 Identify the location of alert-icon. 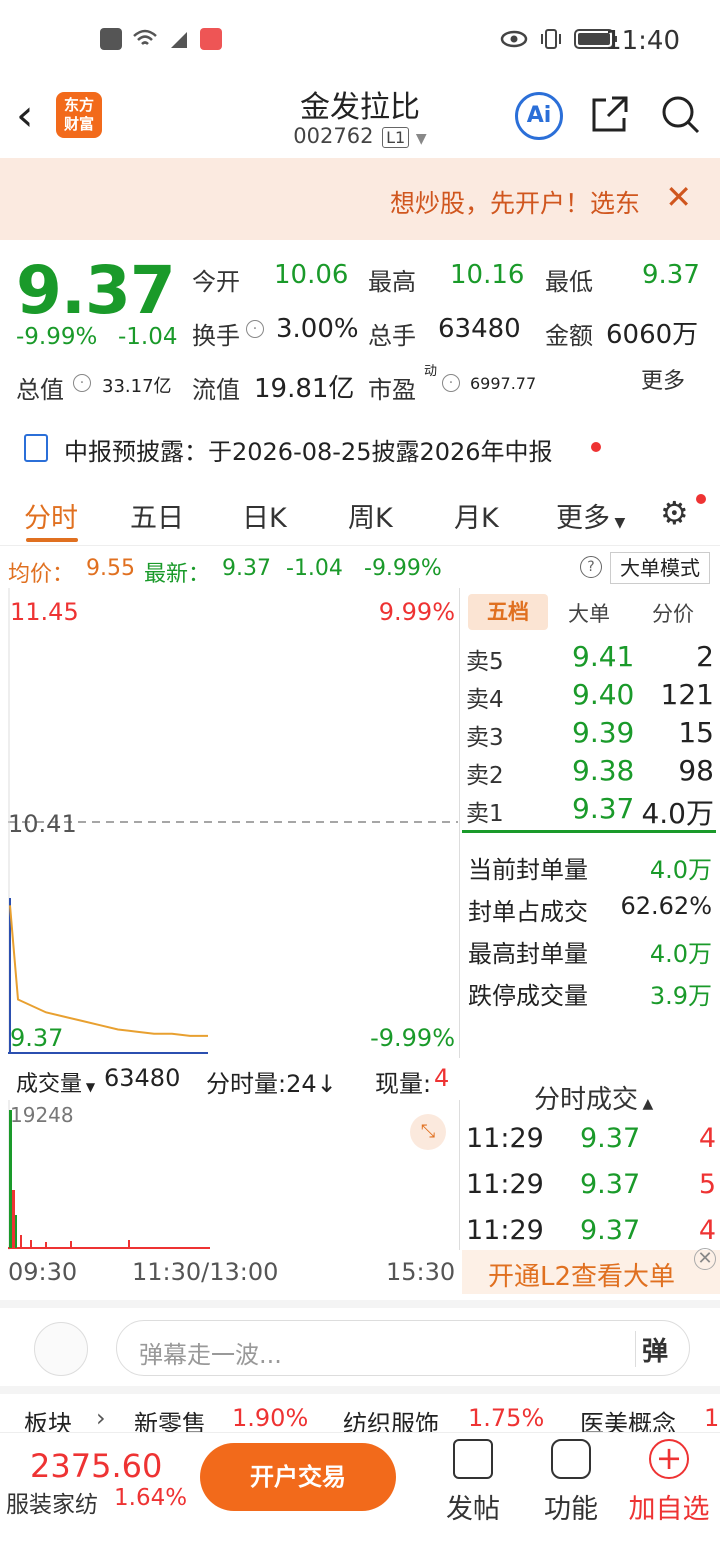
(111, 39).